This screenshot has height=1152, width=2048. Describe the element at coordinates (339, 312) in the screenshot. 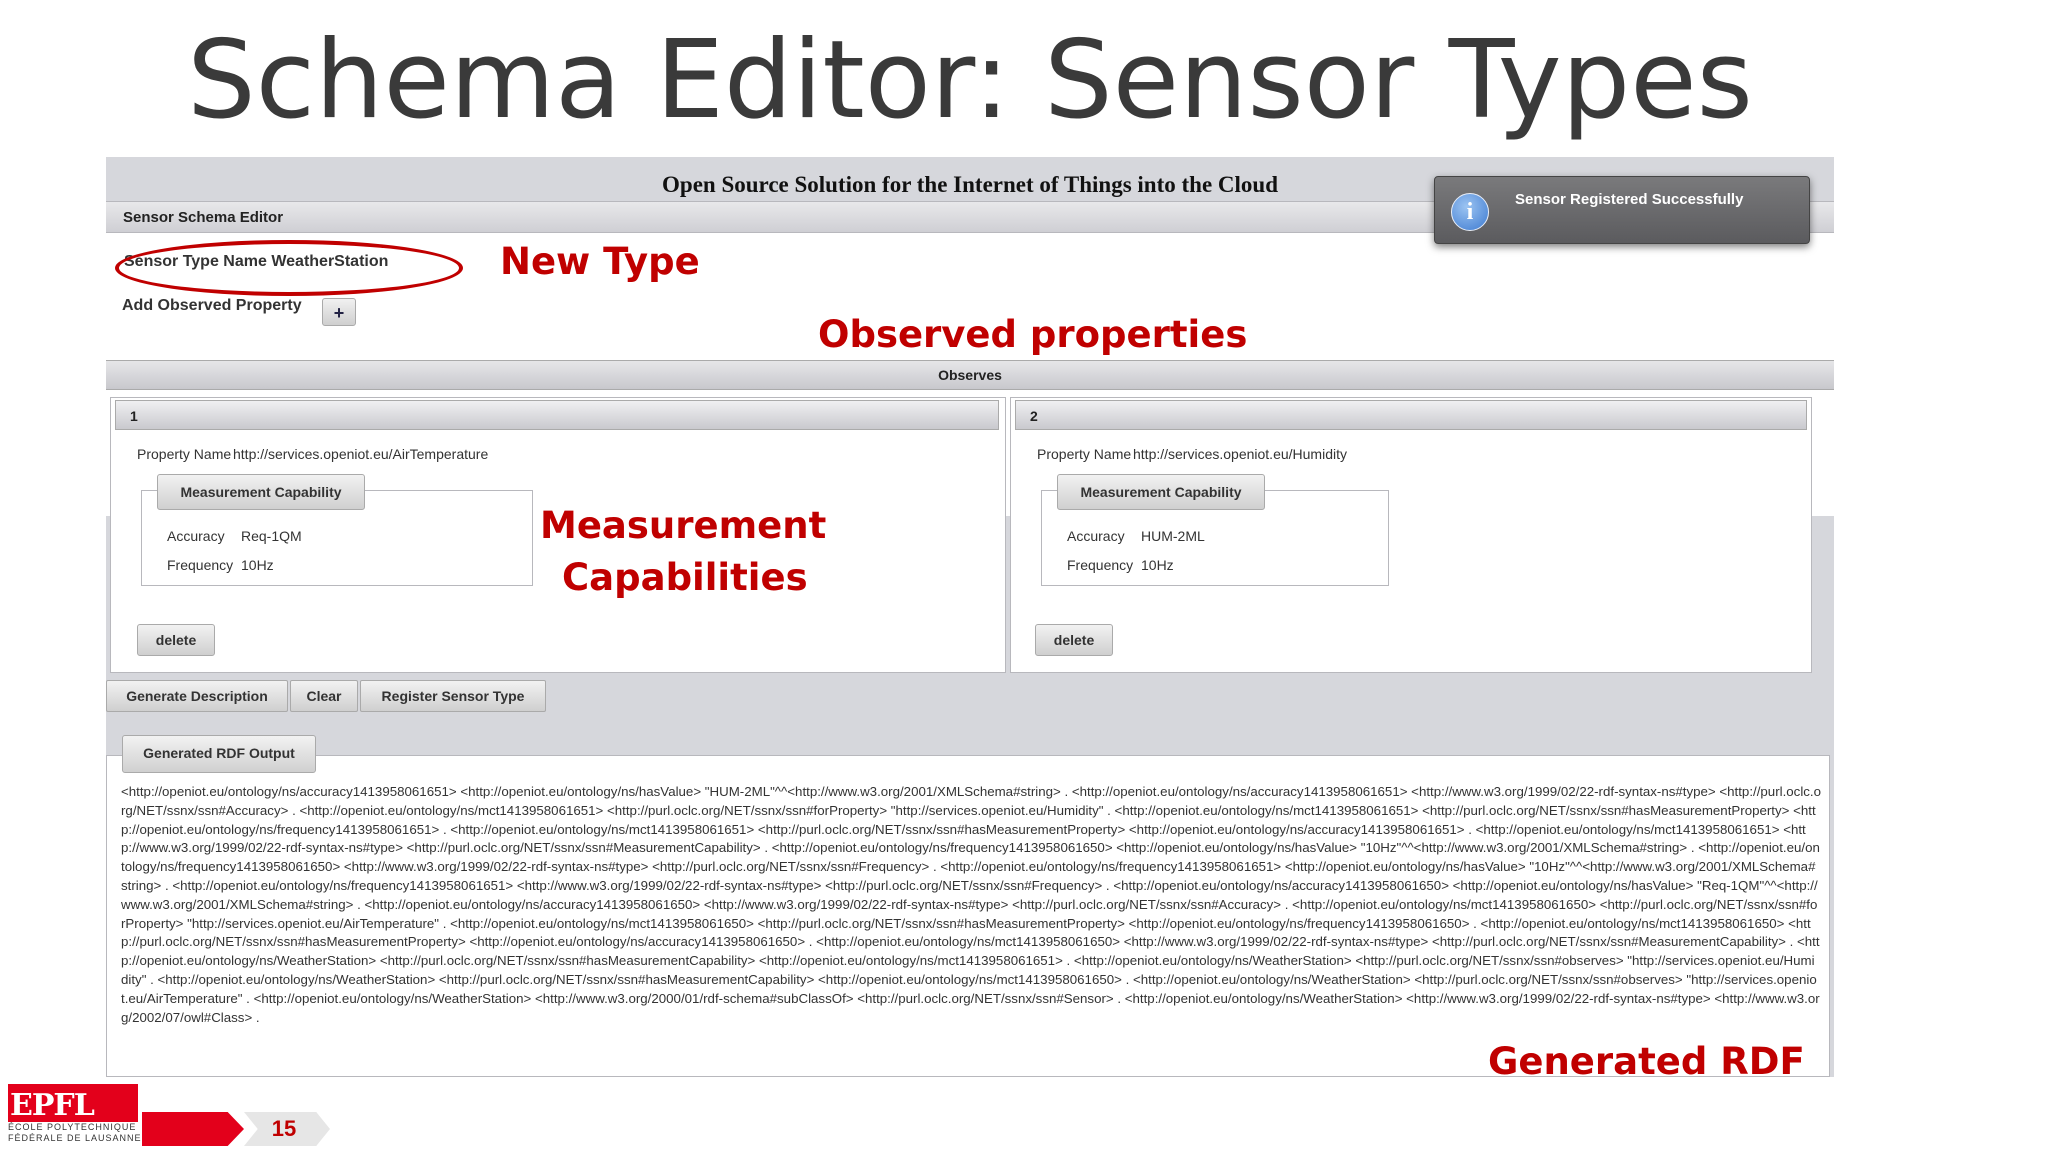

I see `add-observed-property-button: +` at that location.